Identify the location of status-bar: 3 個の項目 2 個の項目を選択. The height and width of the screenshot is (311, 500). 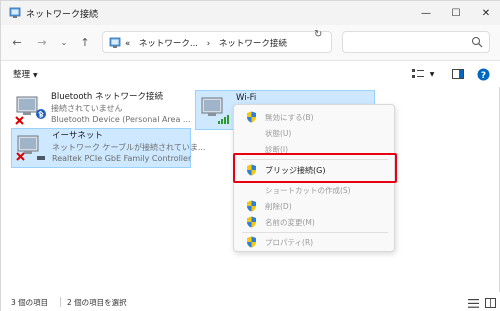
(250, 301).